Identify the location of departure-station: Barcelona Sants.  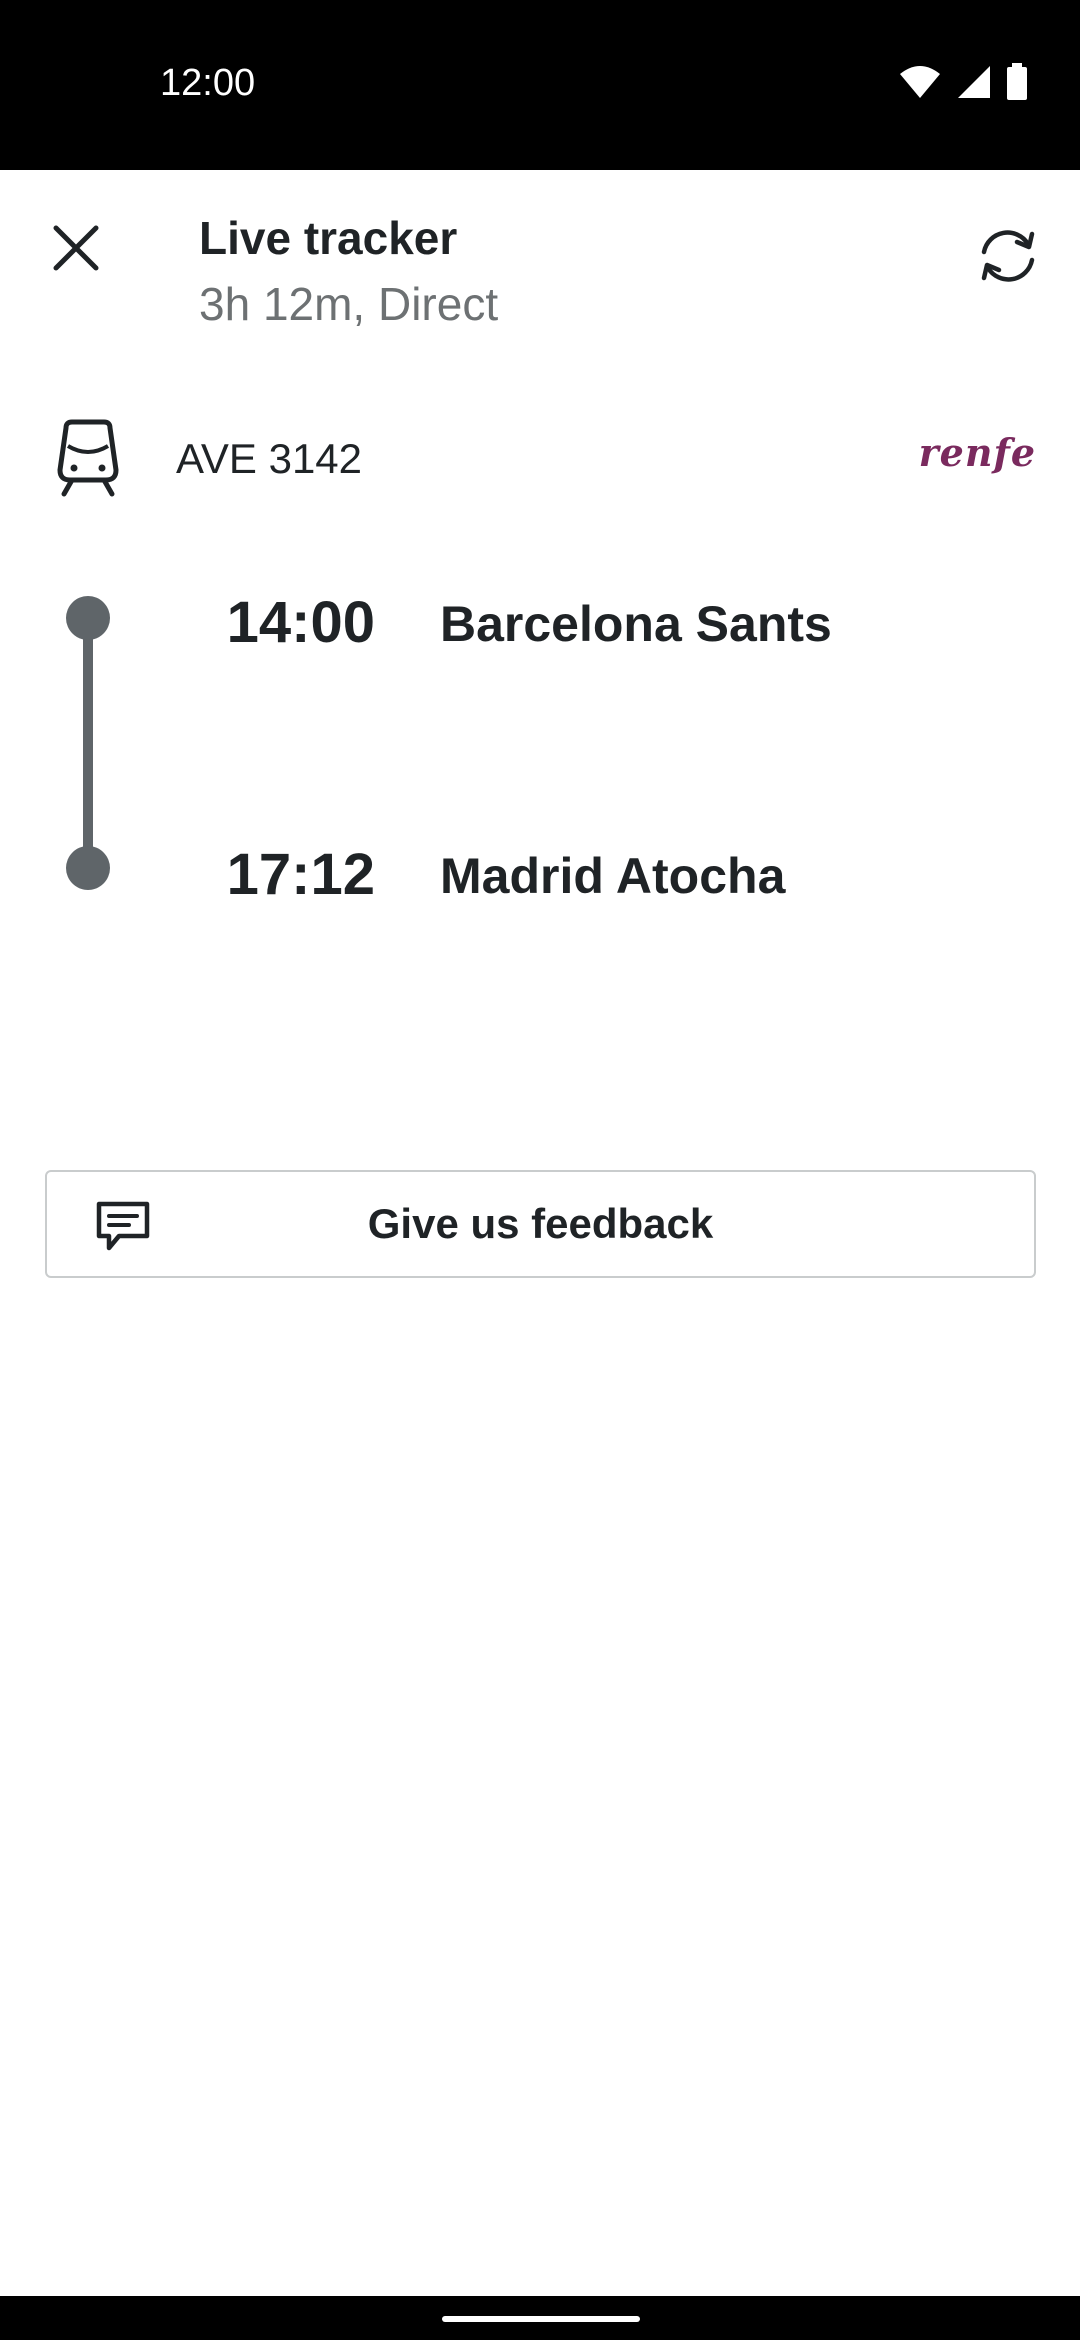
(636, 624).